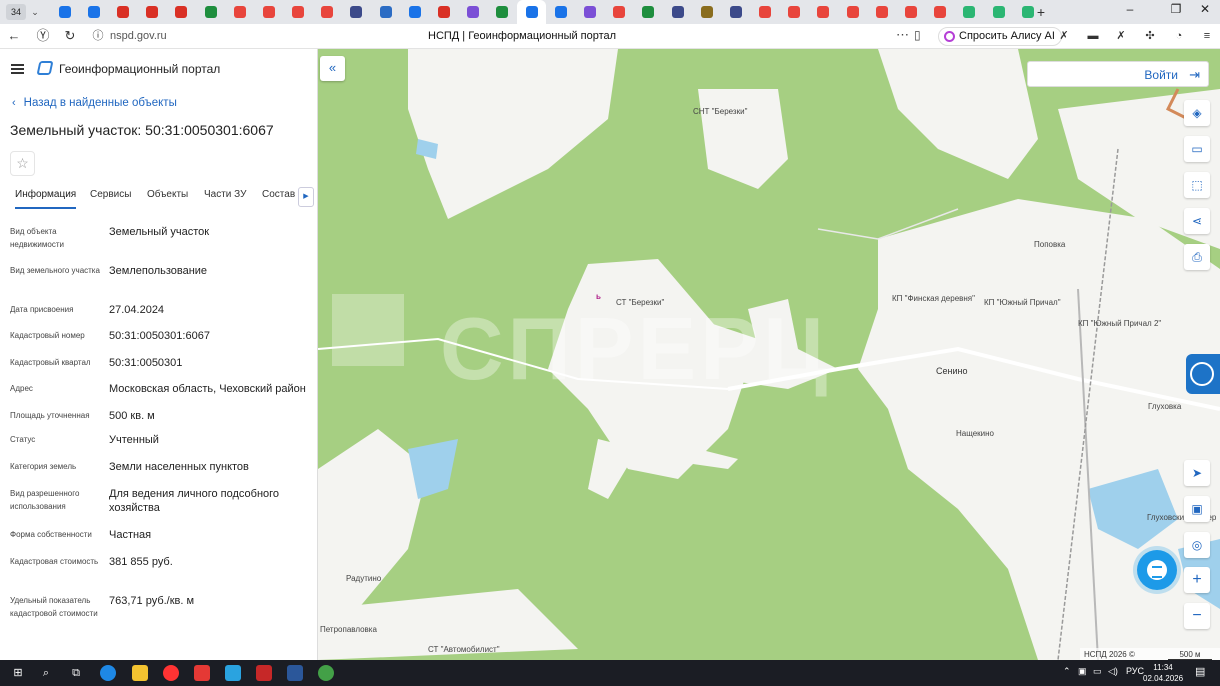 The height and width of the screenshot is (686, 1220). Describe the element at coordinates (598, 296) in the screenshot. I see `land-plot-marker-icon: ь` at that location.